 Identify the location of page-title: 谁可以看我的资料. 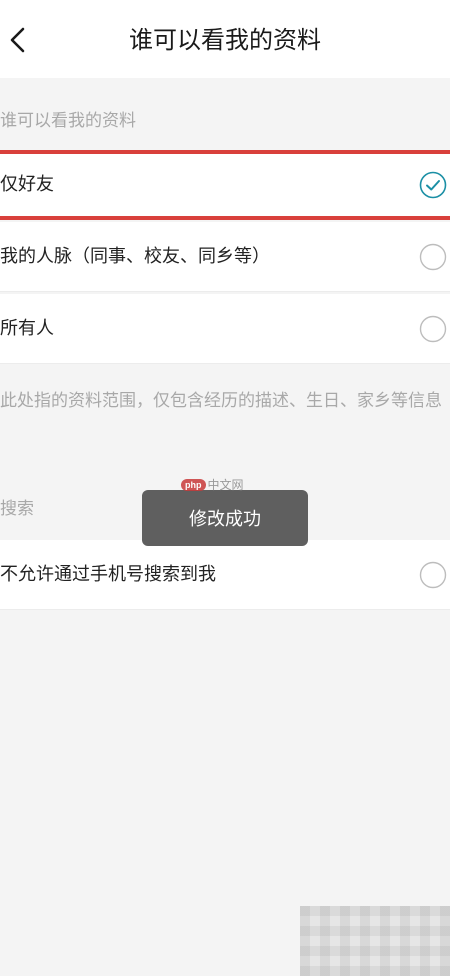
(225, 40).